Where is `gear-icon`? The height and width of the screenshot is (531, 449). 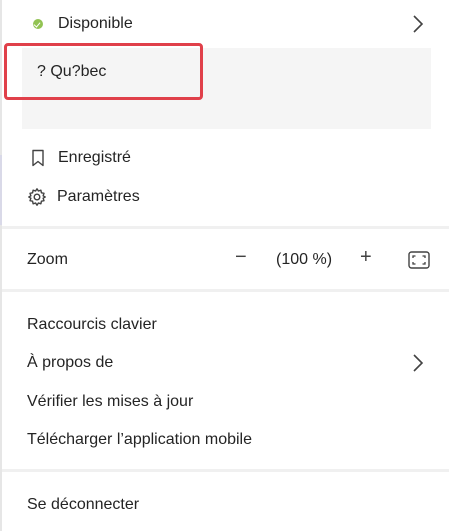 gear-icon is located at coordinates (37, 197).